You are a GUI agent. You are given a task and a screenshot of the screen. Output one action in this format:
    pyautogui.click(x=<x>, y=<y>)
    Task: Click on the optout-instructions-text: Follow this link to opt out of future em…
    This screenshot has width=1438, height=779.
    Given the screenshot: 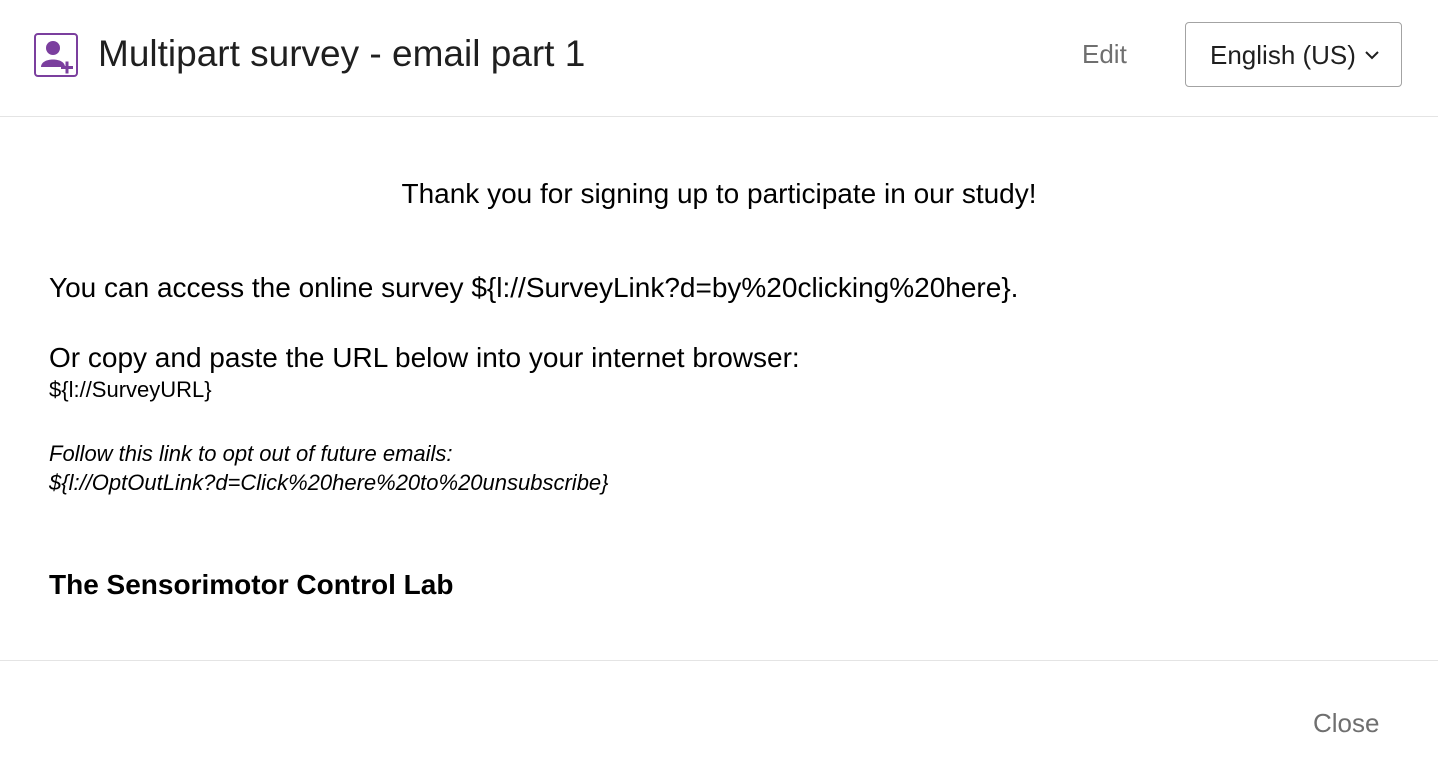 What is the action you would take?
    pyautogui.click(x=251, y=453)
    